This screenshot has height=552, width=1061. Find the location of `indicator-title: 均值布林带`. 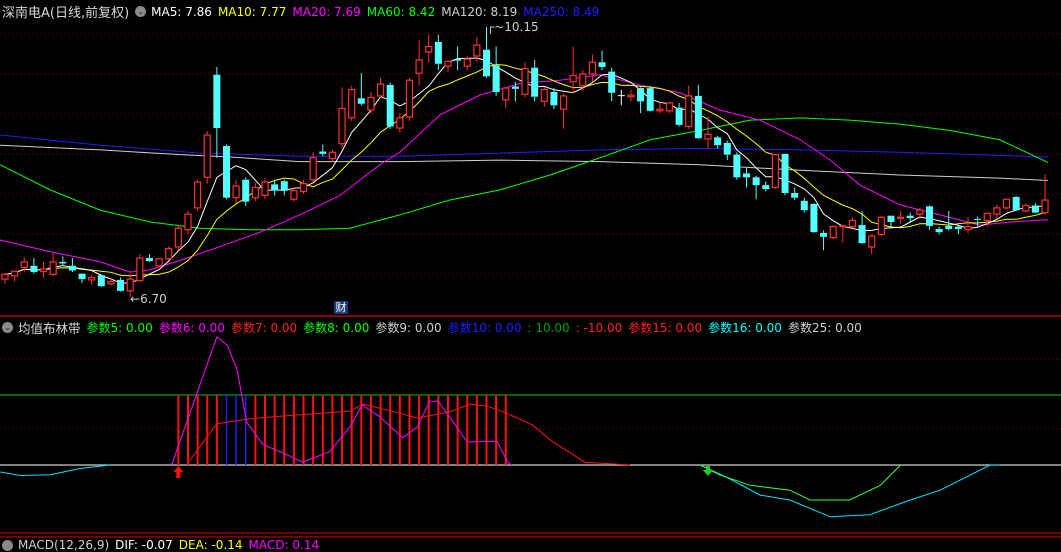

indicator-title: 均值布林带 is located at coordinates (49, 327).